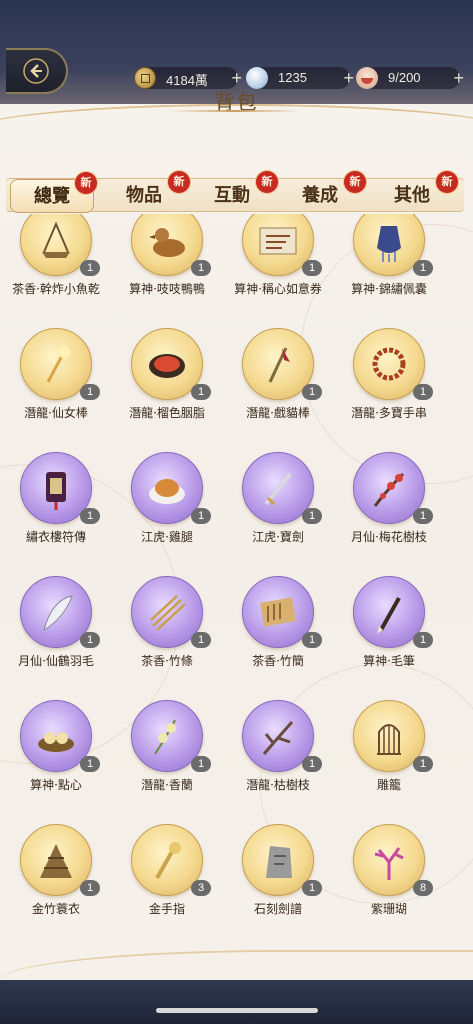 The height and width of the screenshot is (1024, 473). Describe the element at coordinates (55, 909) in the screenshot. I see `item-name: 金竹蓑衣` at that location.